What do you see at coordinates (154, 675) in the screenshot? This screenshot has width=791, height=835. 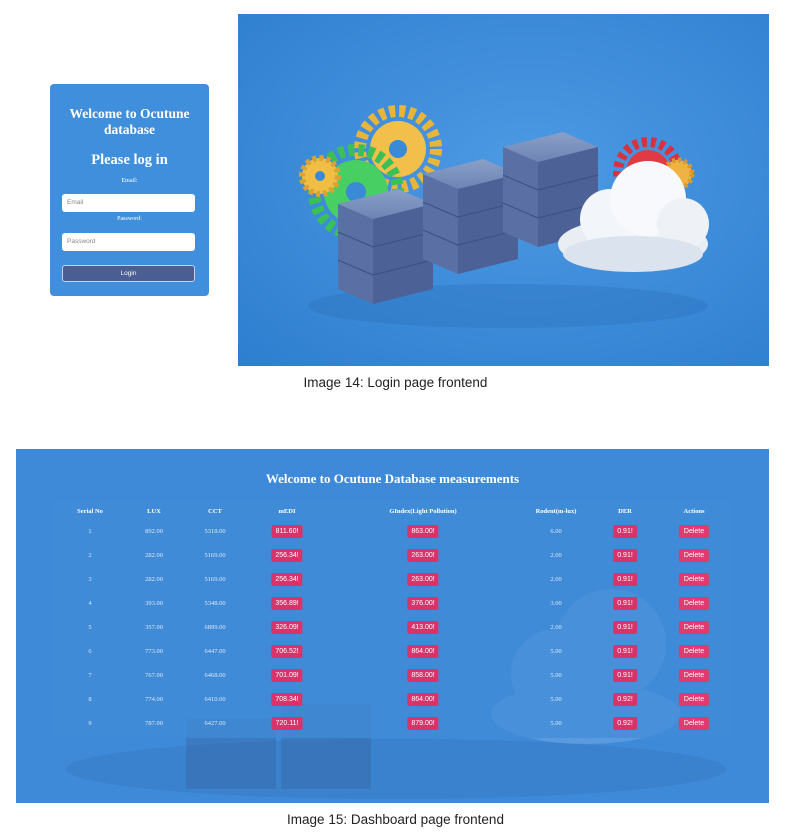 I see `lux-cell: 767.00` at bounding box center [154, 675].